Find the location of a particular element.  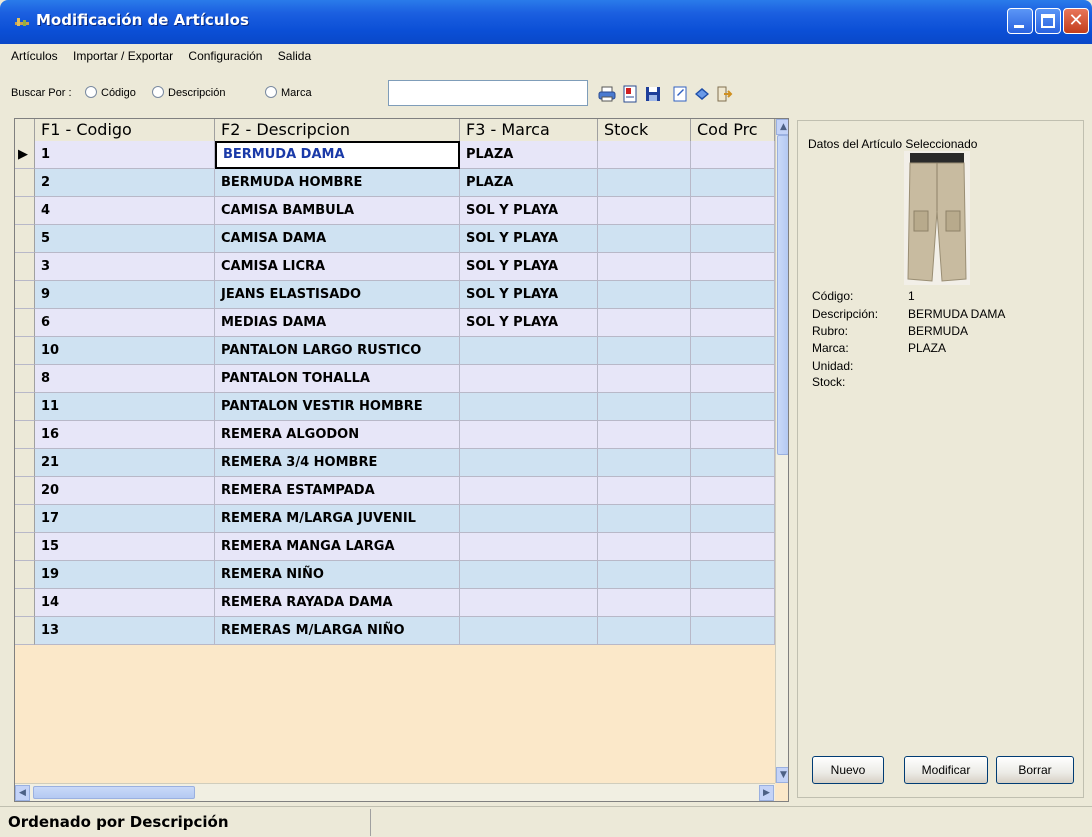

menu-articulos: Artículos is located at coordinates (34, 56).